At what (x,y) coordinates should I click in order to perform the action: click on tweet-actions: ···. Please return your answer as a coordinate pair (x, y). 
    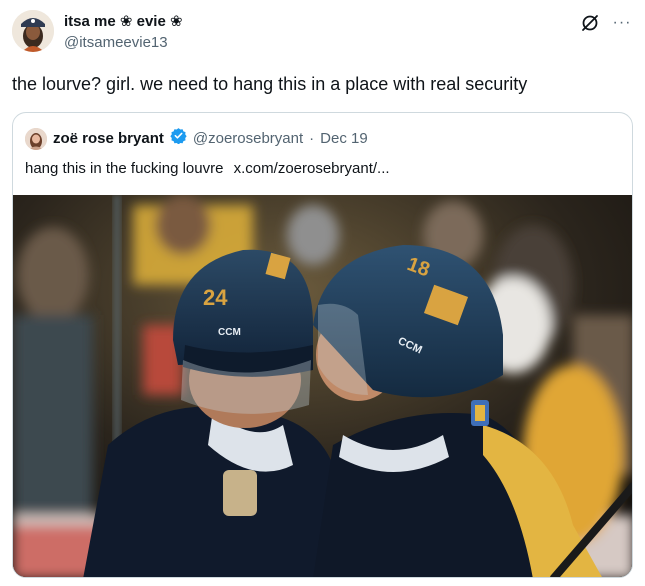
    Looking at the image, I should click on (606, 23).